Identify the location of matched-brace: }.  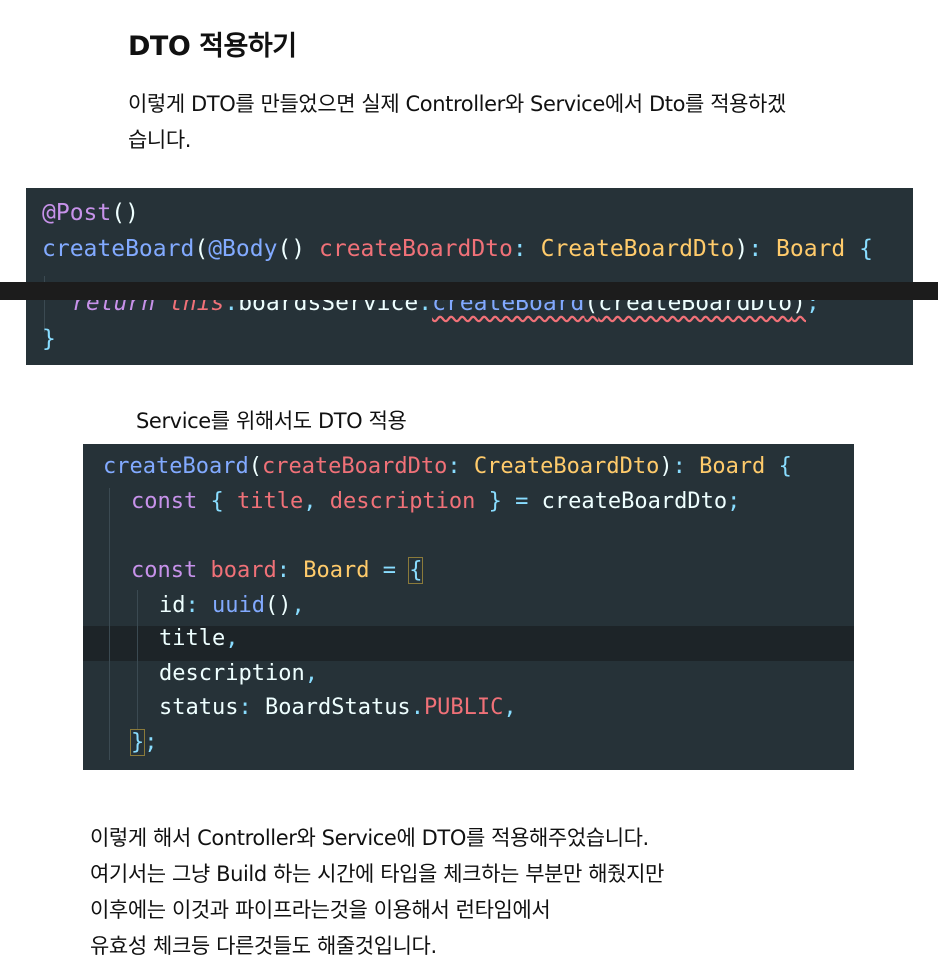
(137, 742).